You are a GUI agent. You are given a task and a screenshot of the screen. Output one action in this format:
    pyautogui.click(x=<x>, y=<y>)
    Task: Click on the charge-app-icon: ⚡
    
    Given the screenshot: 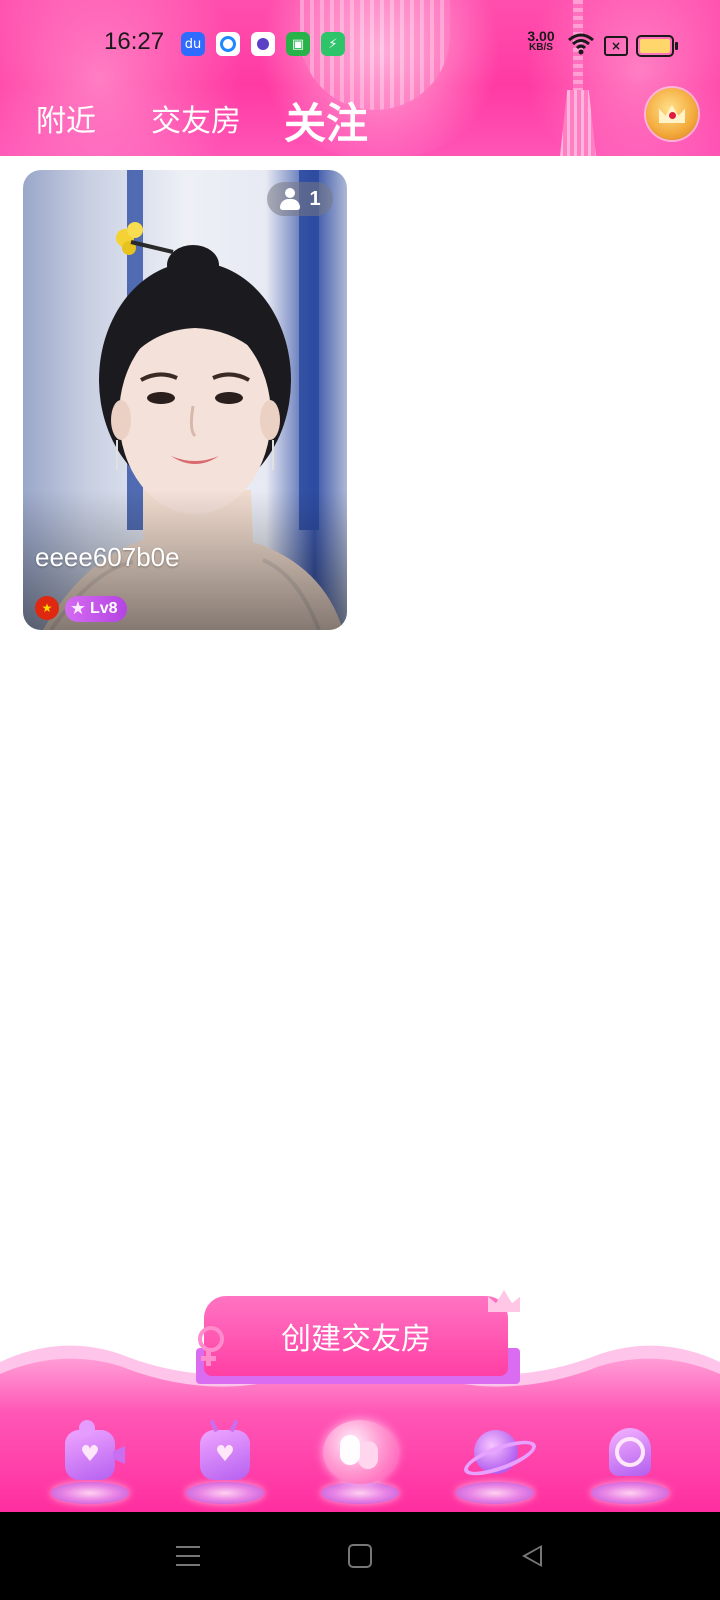 What is the action you would take?
    pyautogui.click(x=333, y=44)
    